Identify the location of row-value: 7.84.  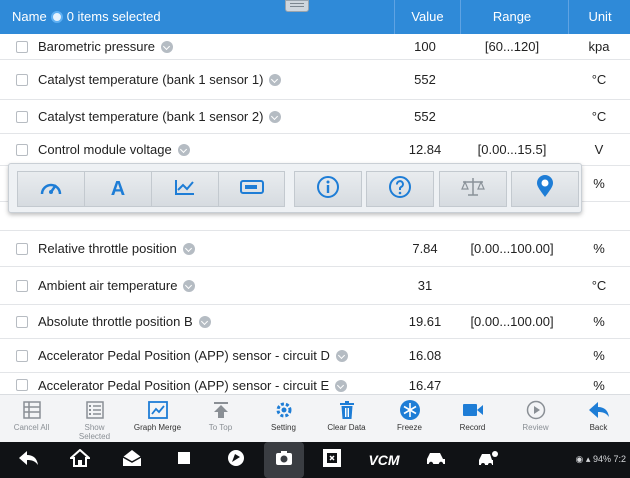
(425, 248).